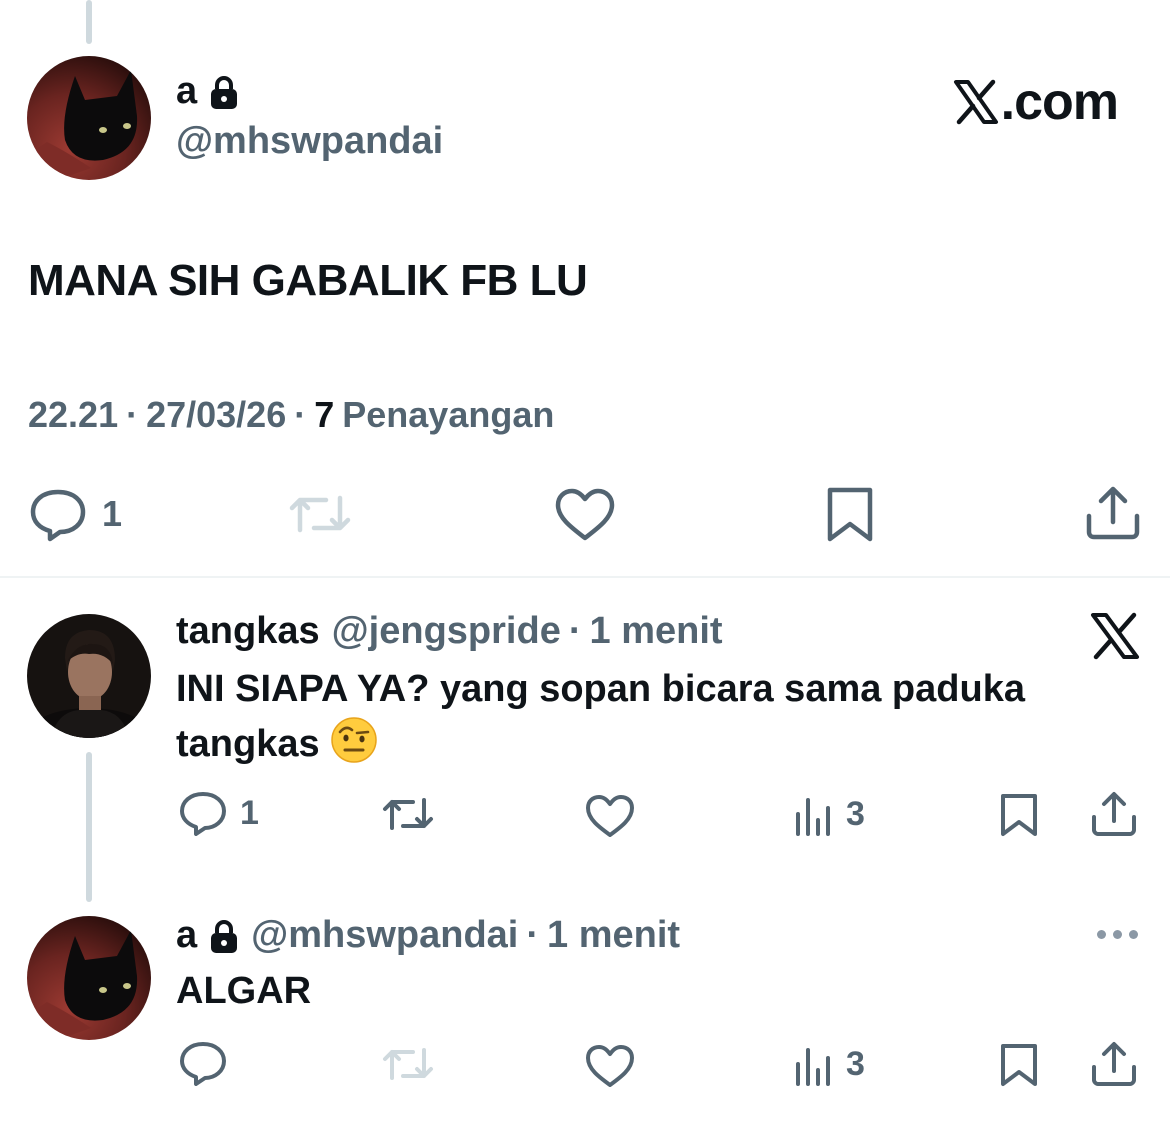  What do you see at coordinates (291, 415) in the screenshot?
I see `tweet-meta: 22.21 · 27/03/26 · 7 Penayangan` at bounding box center [291, 415].